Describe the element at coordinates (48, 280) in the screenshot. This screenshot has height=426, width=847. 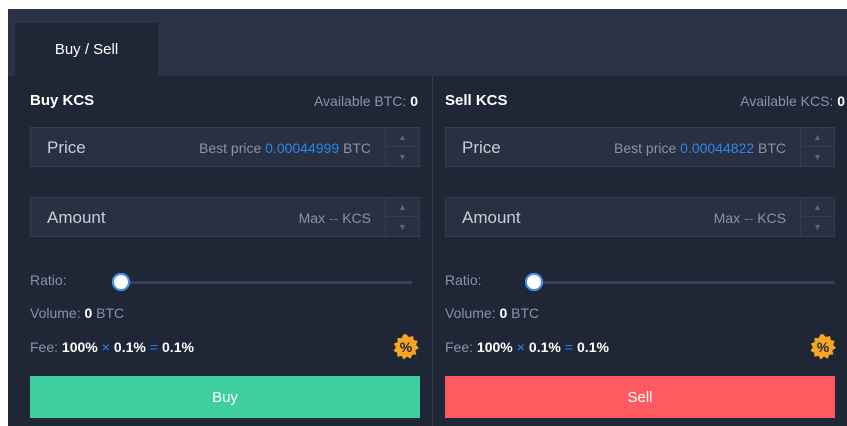
I see `buy-ratio-label: Ratio:` at that location.